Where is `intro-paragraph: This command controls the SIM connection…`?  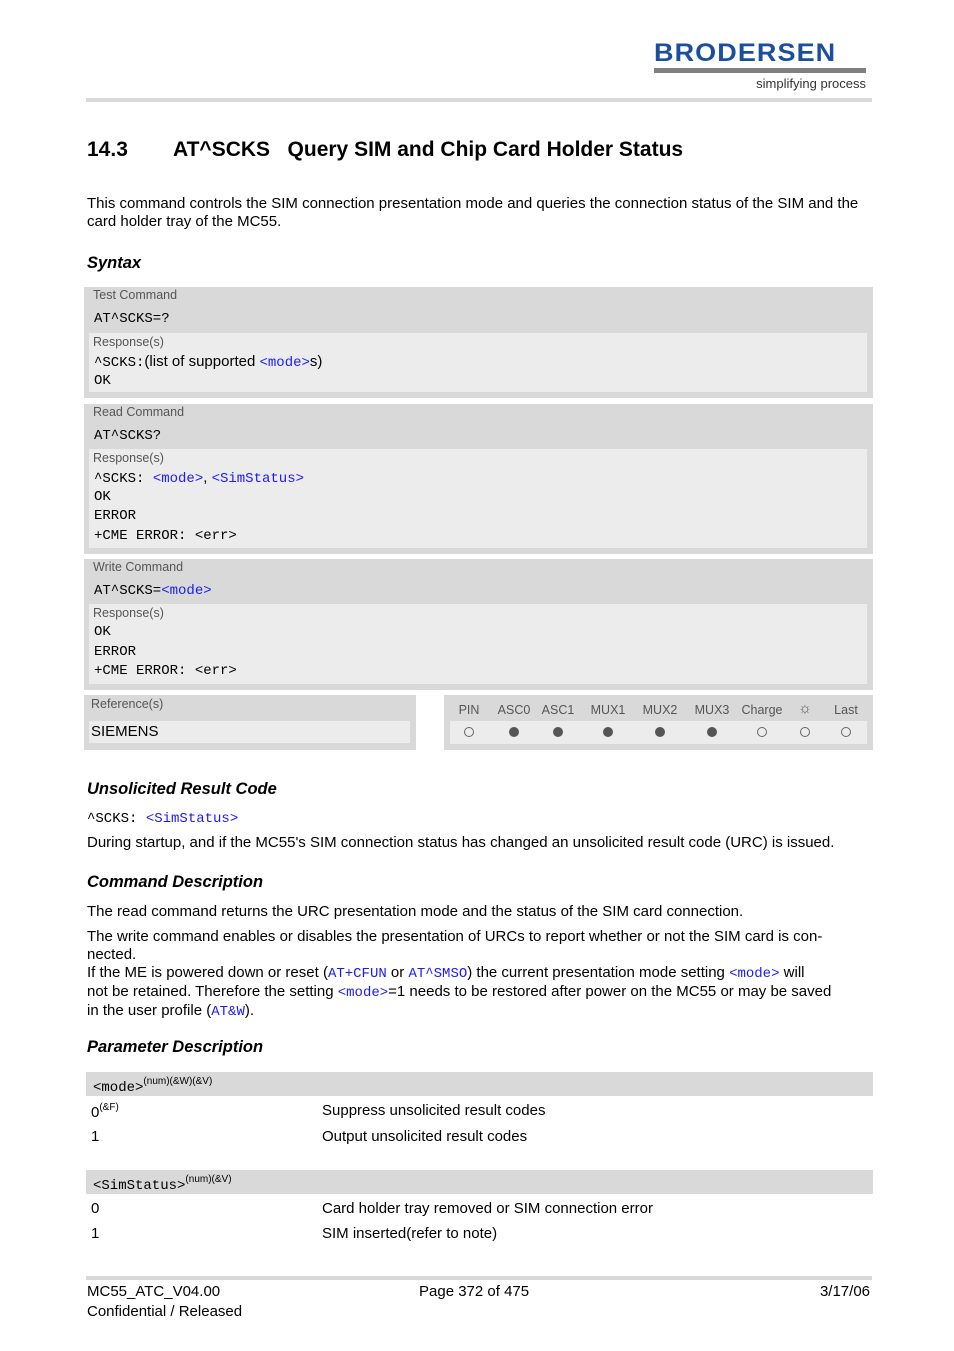 intro-paragraph: This command controls the SIM connection… is located at coordinates (473, 212).